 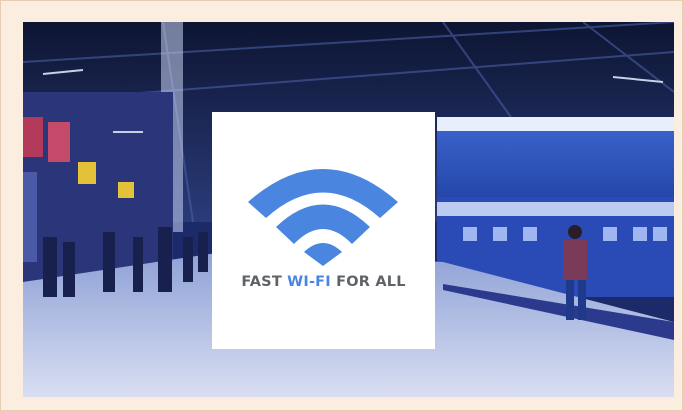 I want to click on wifi-caption: FAST WI-FI FOR ALL, so click(x=323, y=282).